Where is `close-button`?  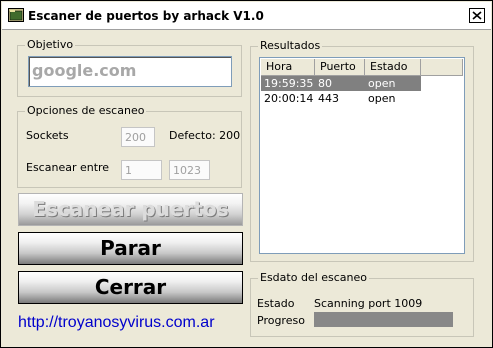 close-button is located at coordinates (477, 15).